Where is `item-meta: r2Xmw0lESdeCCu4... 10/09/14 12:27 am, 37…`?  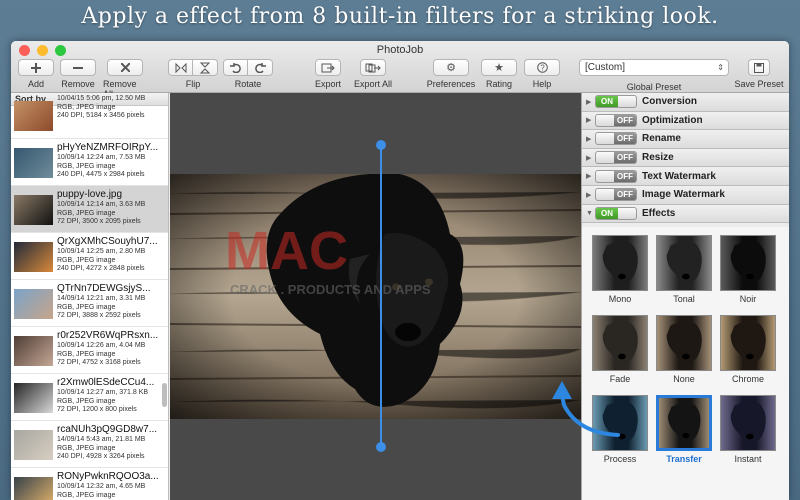 item-meta: r2Xmw0lESdeCCu4... 10/09/14 12:27 am, 37… is located at coordinates (111, 396).